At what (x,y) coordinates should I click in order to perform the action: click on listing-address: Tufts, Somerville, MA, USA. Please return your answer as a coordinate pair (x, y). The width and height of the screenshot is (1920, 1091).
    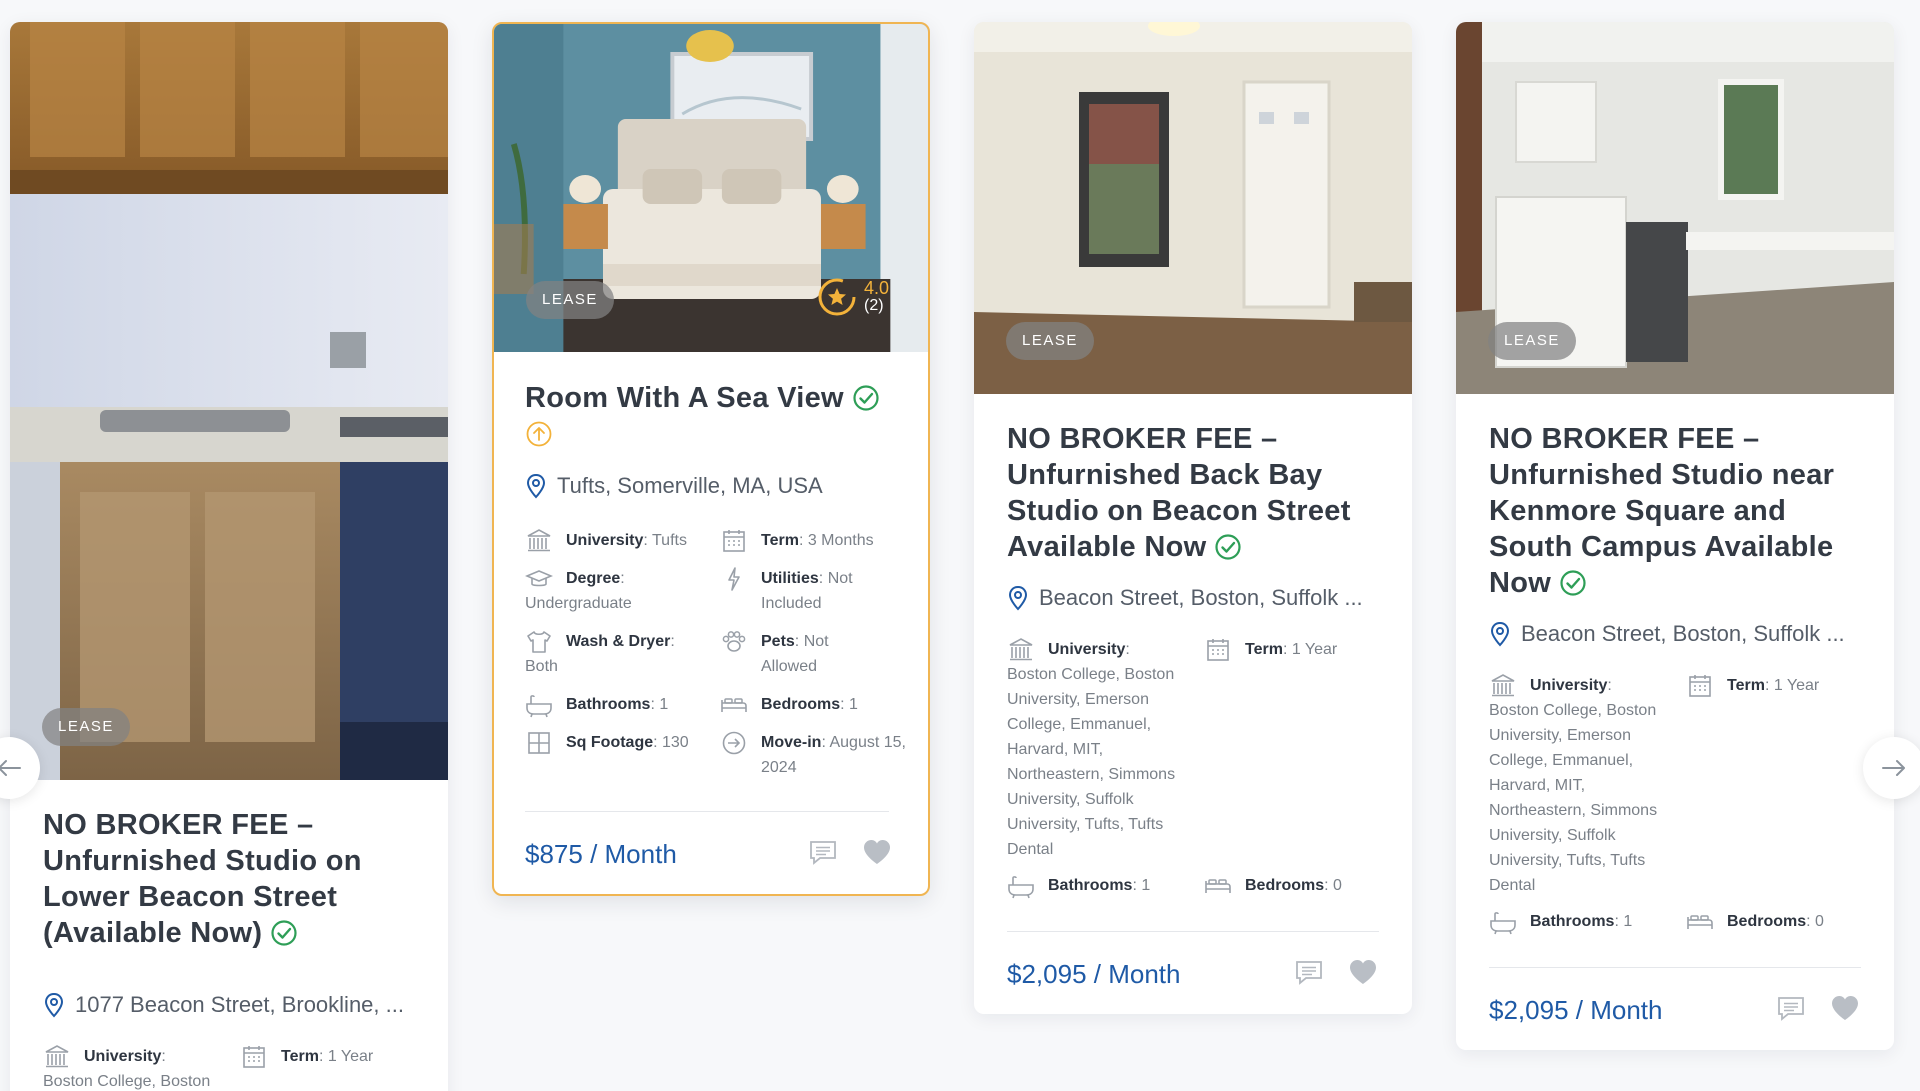
    Looking at the image, I should click on (715, 486).